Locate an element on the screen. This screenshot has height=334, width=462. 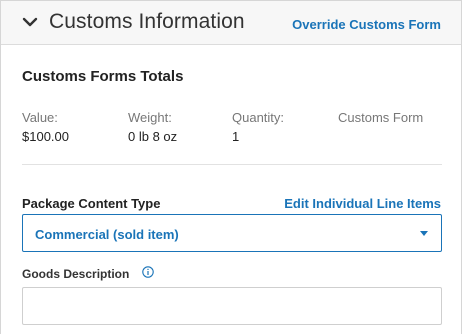
value-amount: $100.00 is located at coordinates (45, 136).